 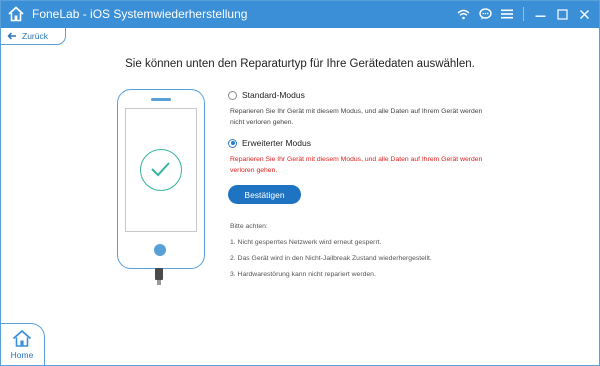 I want to click on phone-speaker, so click(x=161, y=99).